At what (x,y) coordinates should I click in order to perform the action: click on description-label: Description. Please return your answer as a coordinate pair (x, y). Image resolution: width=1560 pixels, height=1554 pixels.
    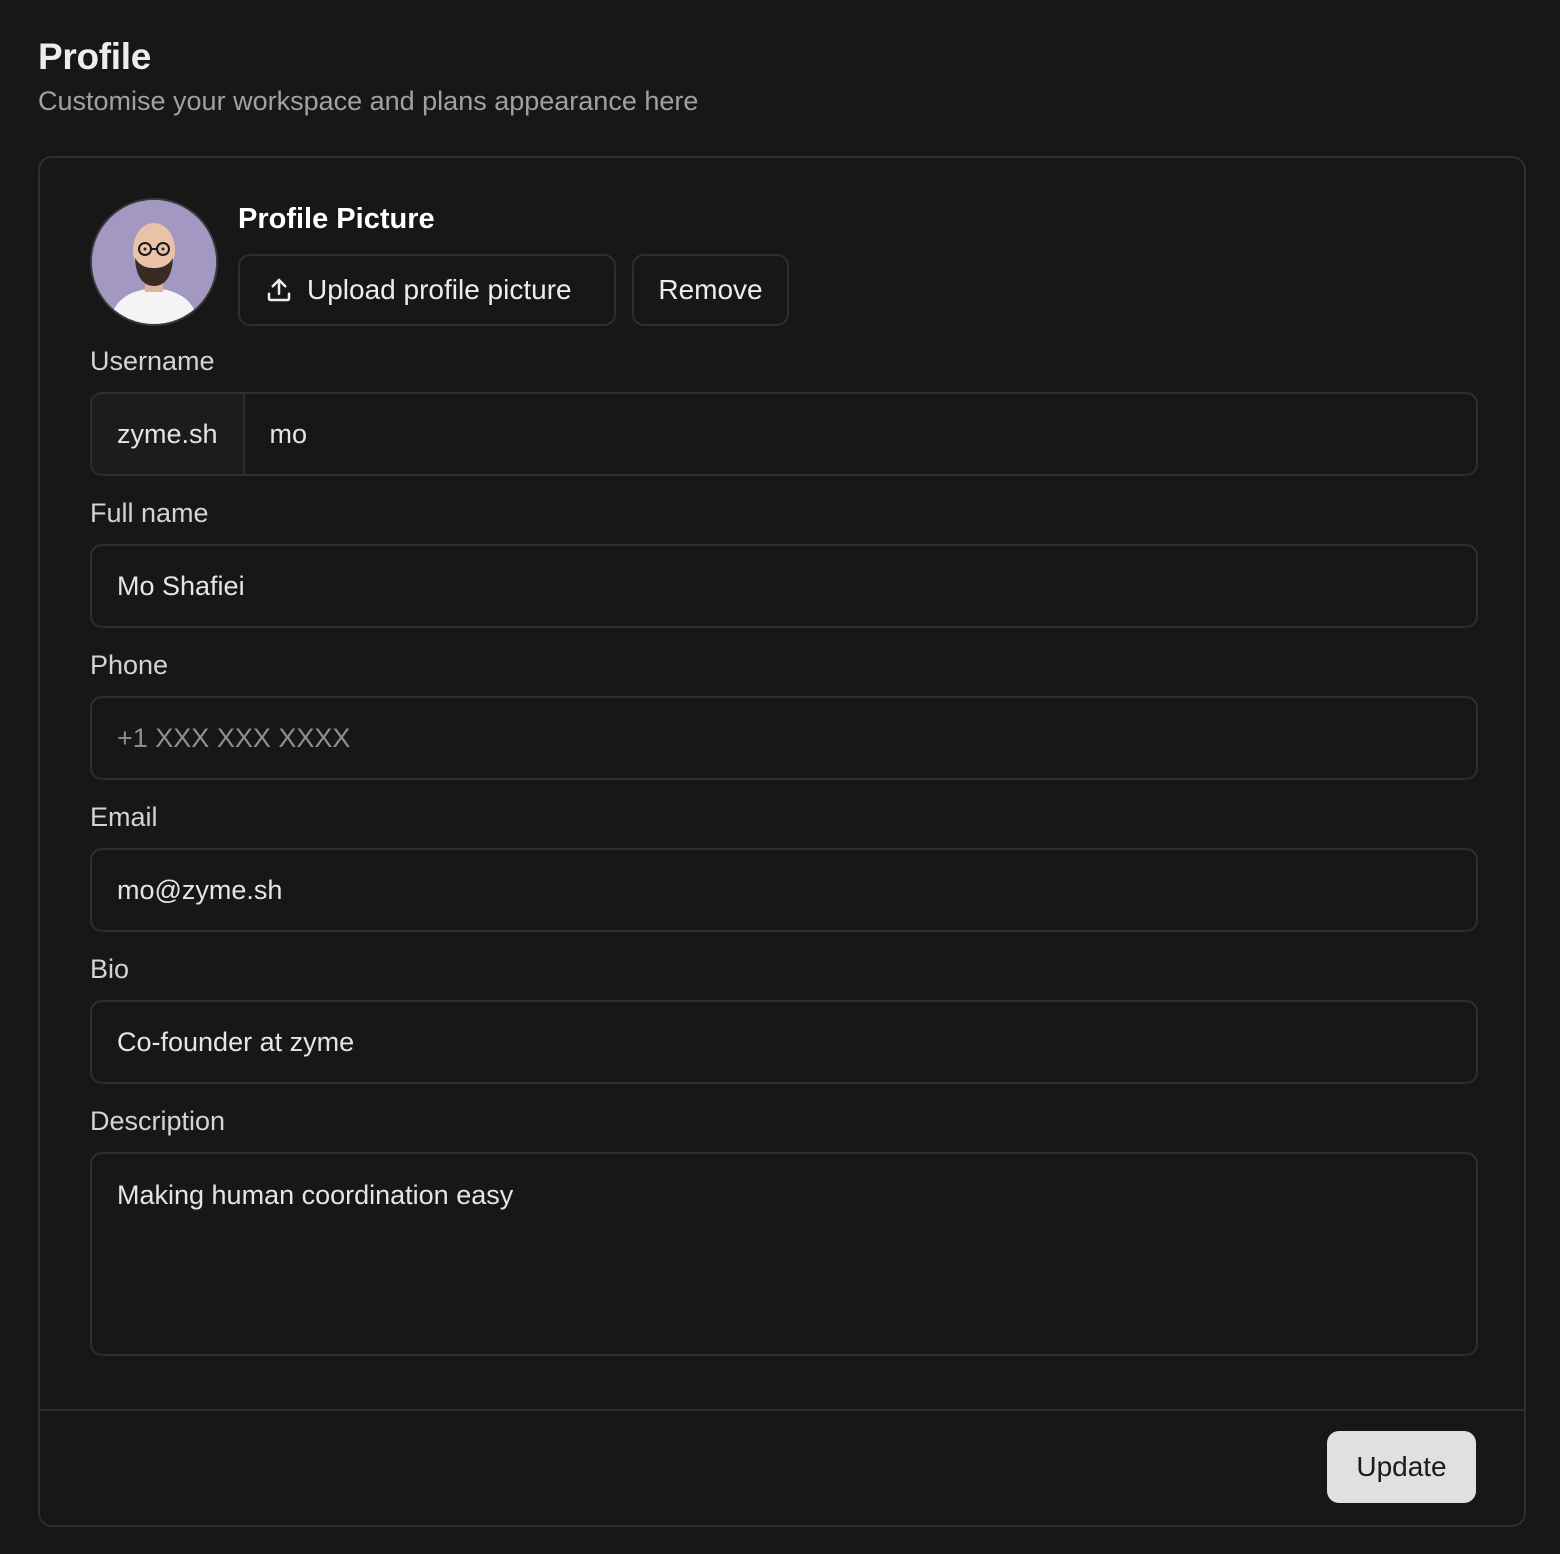
    Looking at the image, I should click on (158, 1121).